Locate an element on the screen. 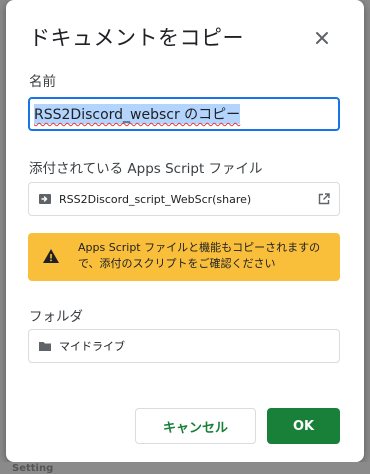  attached-script-field: RSS2Discord_script_WebScr(share) is located at coordinates (184, 199).